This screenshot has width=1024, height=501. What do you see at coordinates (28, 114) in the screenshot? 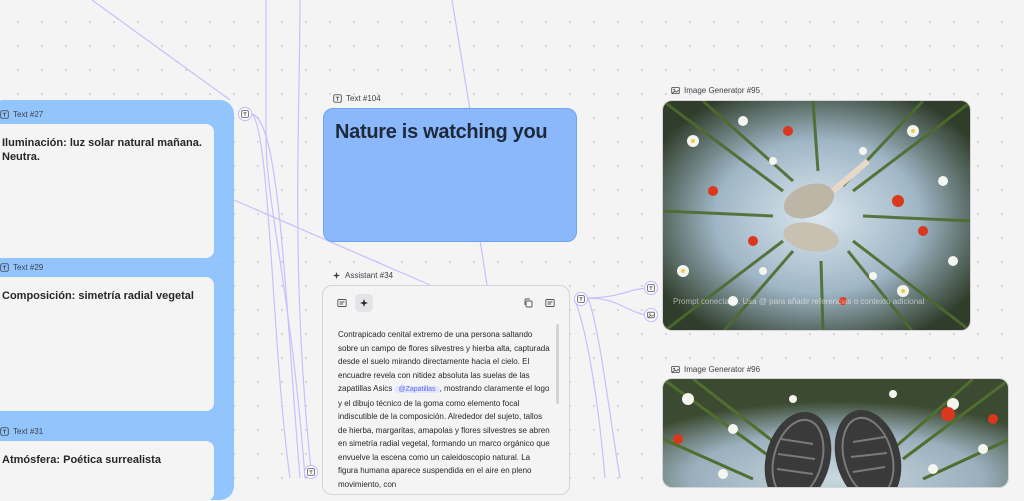
I see `text-27-label: Text #27` at bounding box center [28, 114].